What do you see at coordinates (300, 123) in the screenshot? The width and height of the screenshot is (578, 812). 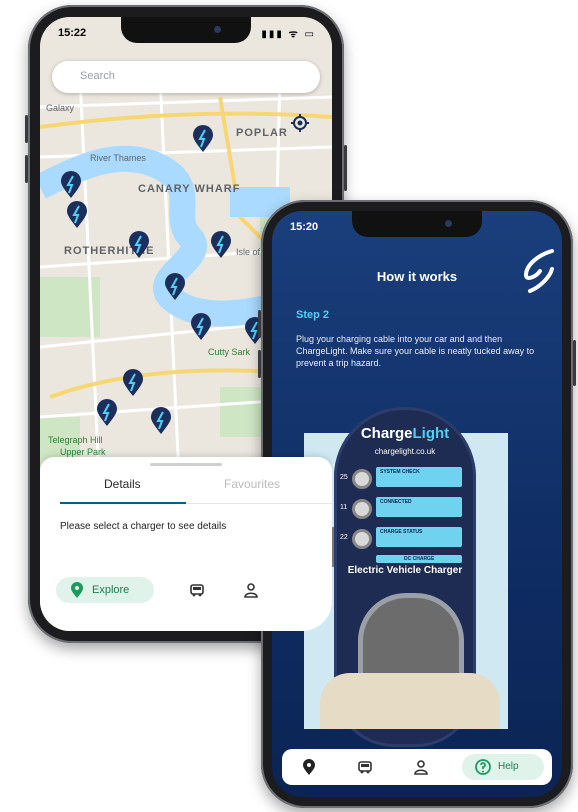 I see `crosshair-icon` at bounding box center [300, 123].